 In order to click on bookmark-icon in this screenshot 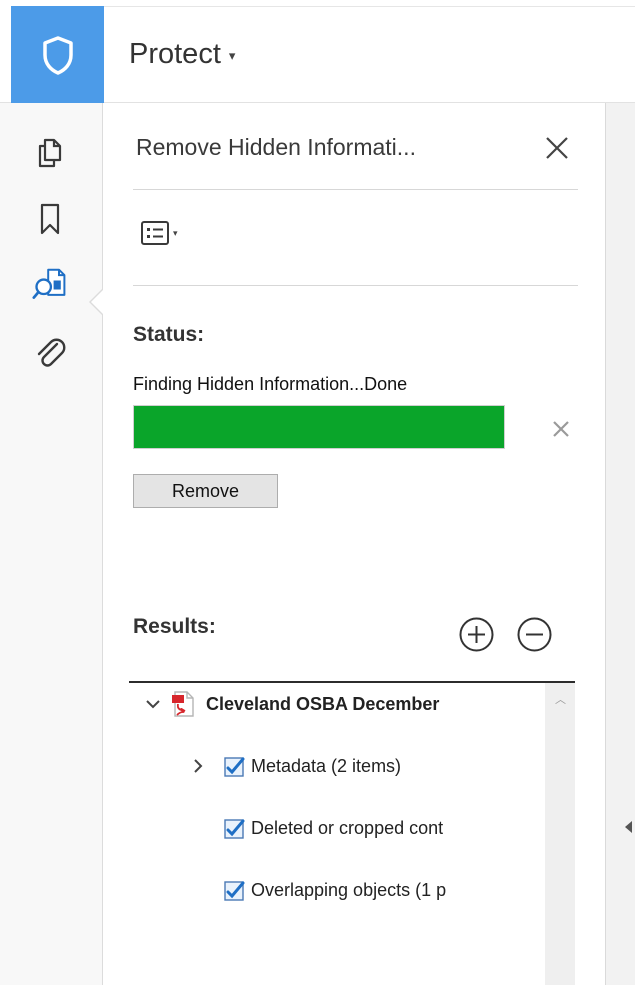, I will do `click(50, 219)`.